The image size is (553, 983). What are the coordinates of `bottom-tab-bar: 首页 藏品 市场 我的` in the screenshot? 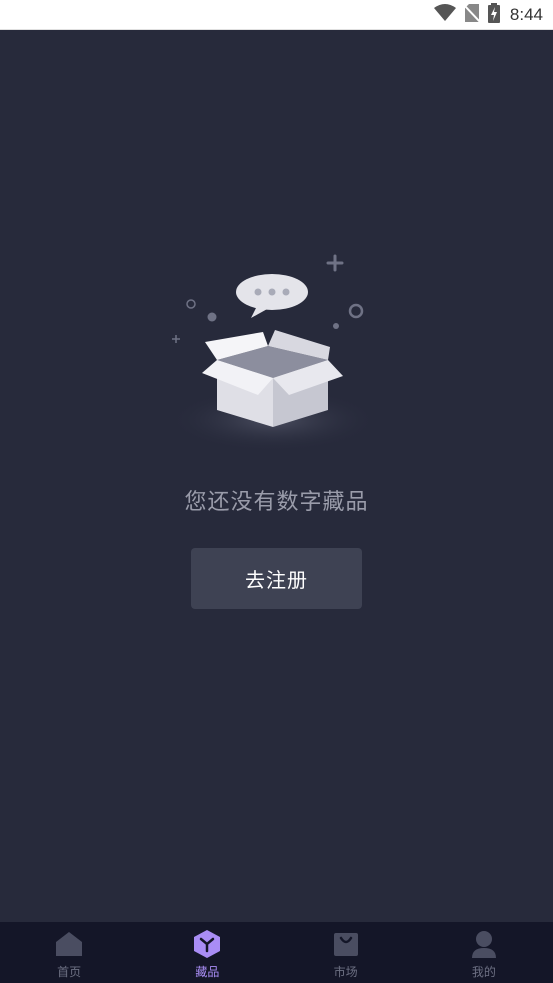 It's located at (276, 952).